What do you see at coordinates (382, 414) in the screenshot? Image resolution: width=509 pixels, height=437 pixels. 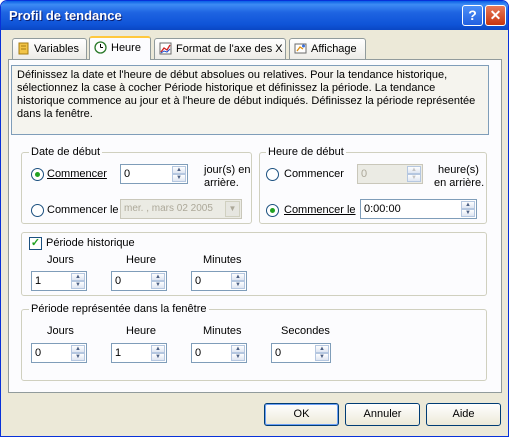 I see `cancel-button: Annuler` at bounding box center [382, 414].